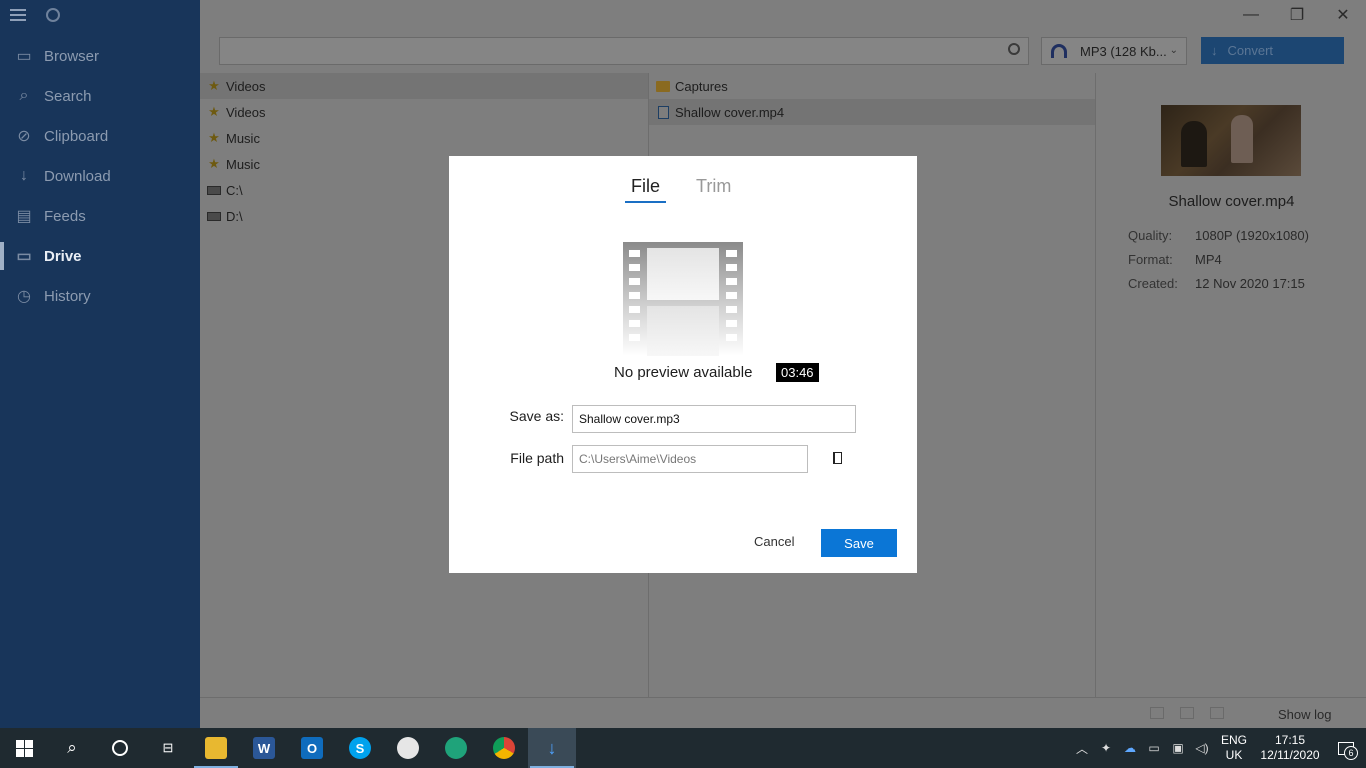  What do you see at coordinates (100, 136) in the screenshot?
I see `sidebar-item-clipboard: ⊘ Clipboard` at bounding box center [100, 136].